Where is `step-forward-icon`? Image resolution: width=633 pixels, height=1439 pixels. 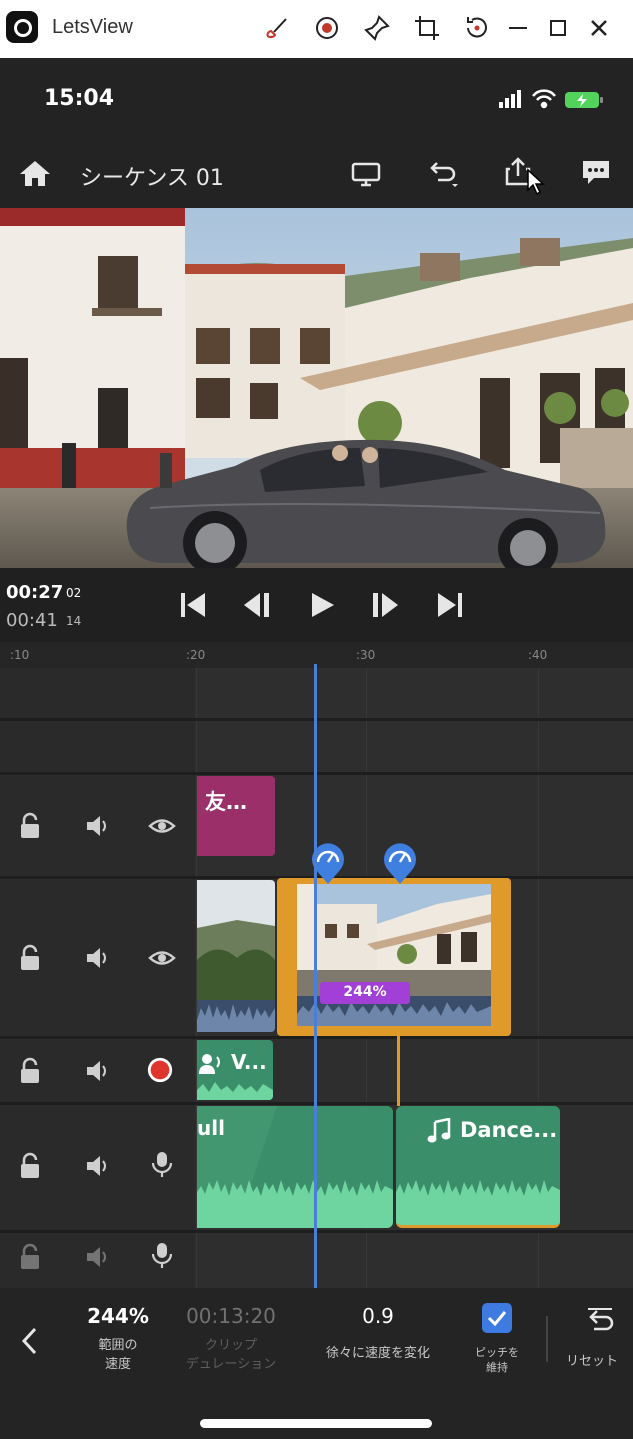
step-forward-icon is located at coordinates (385, 605).